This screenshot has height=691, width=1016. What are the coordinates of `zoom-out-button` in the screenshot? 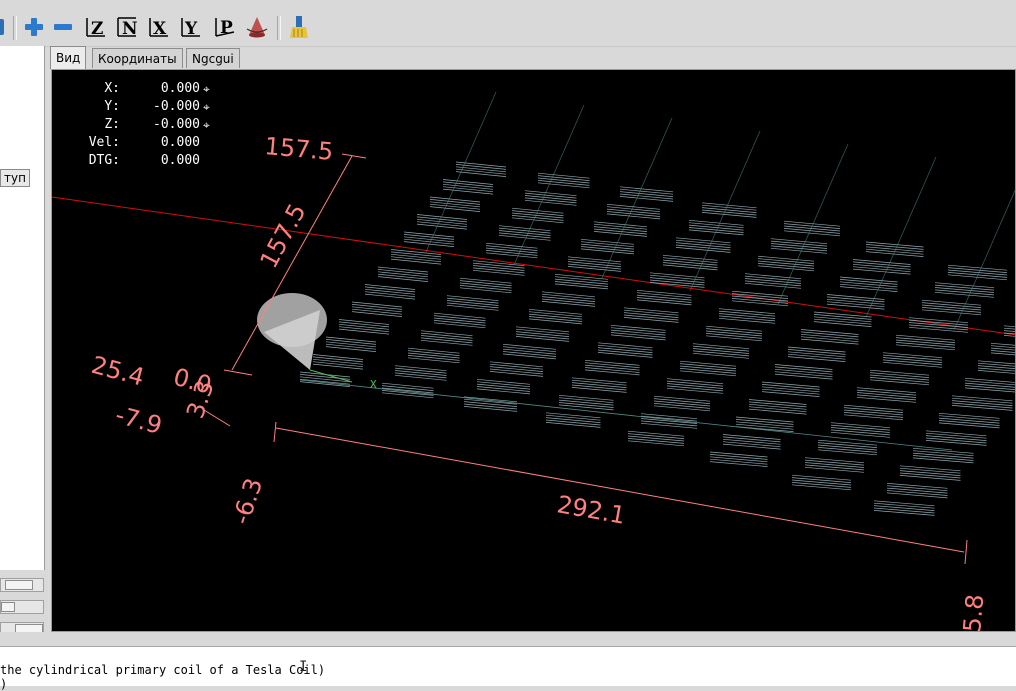 It's located at (63, 27).